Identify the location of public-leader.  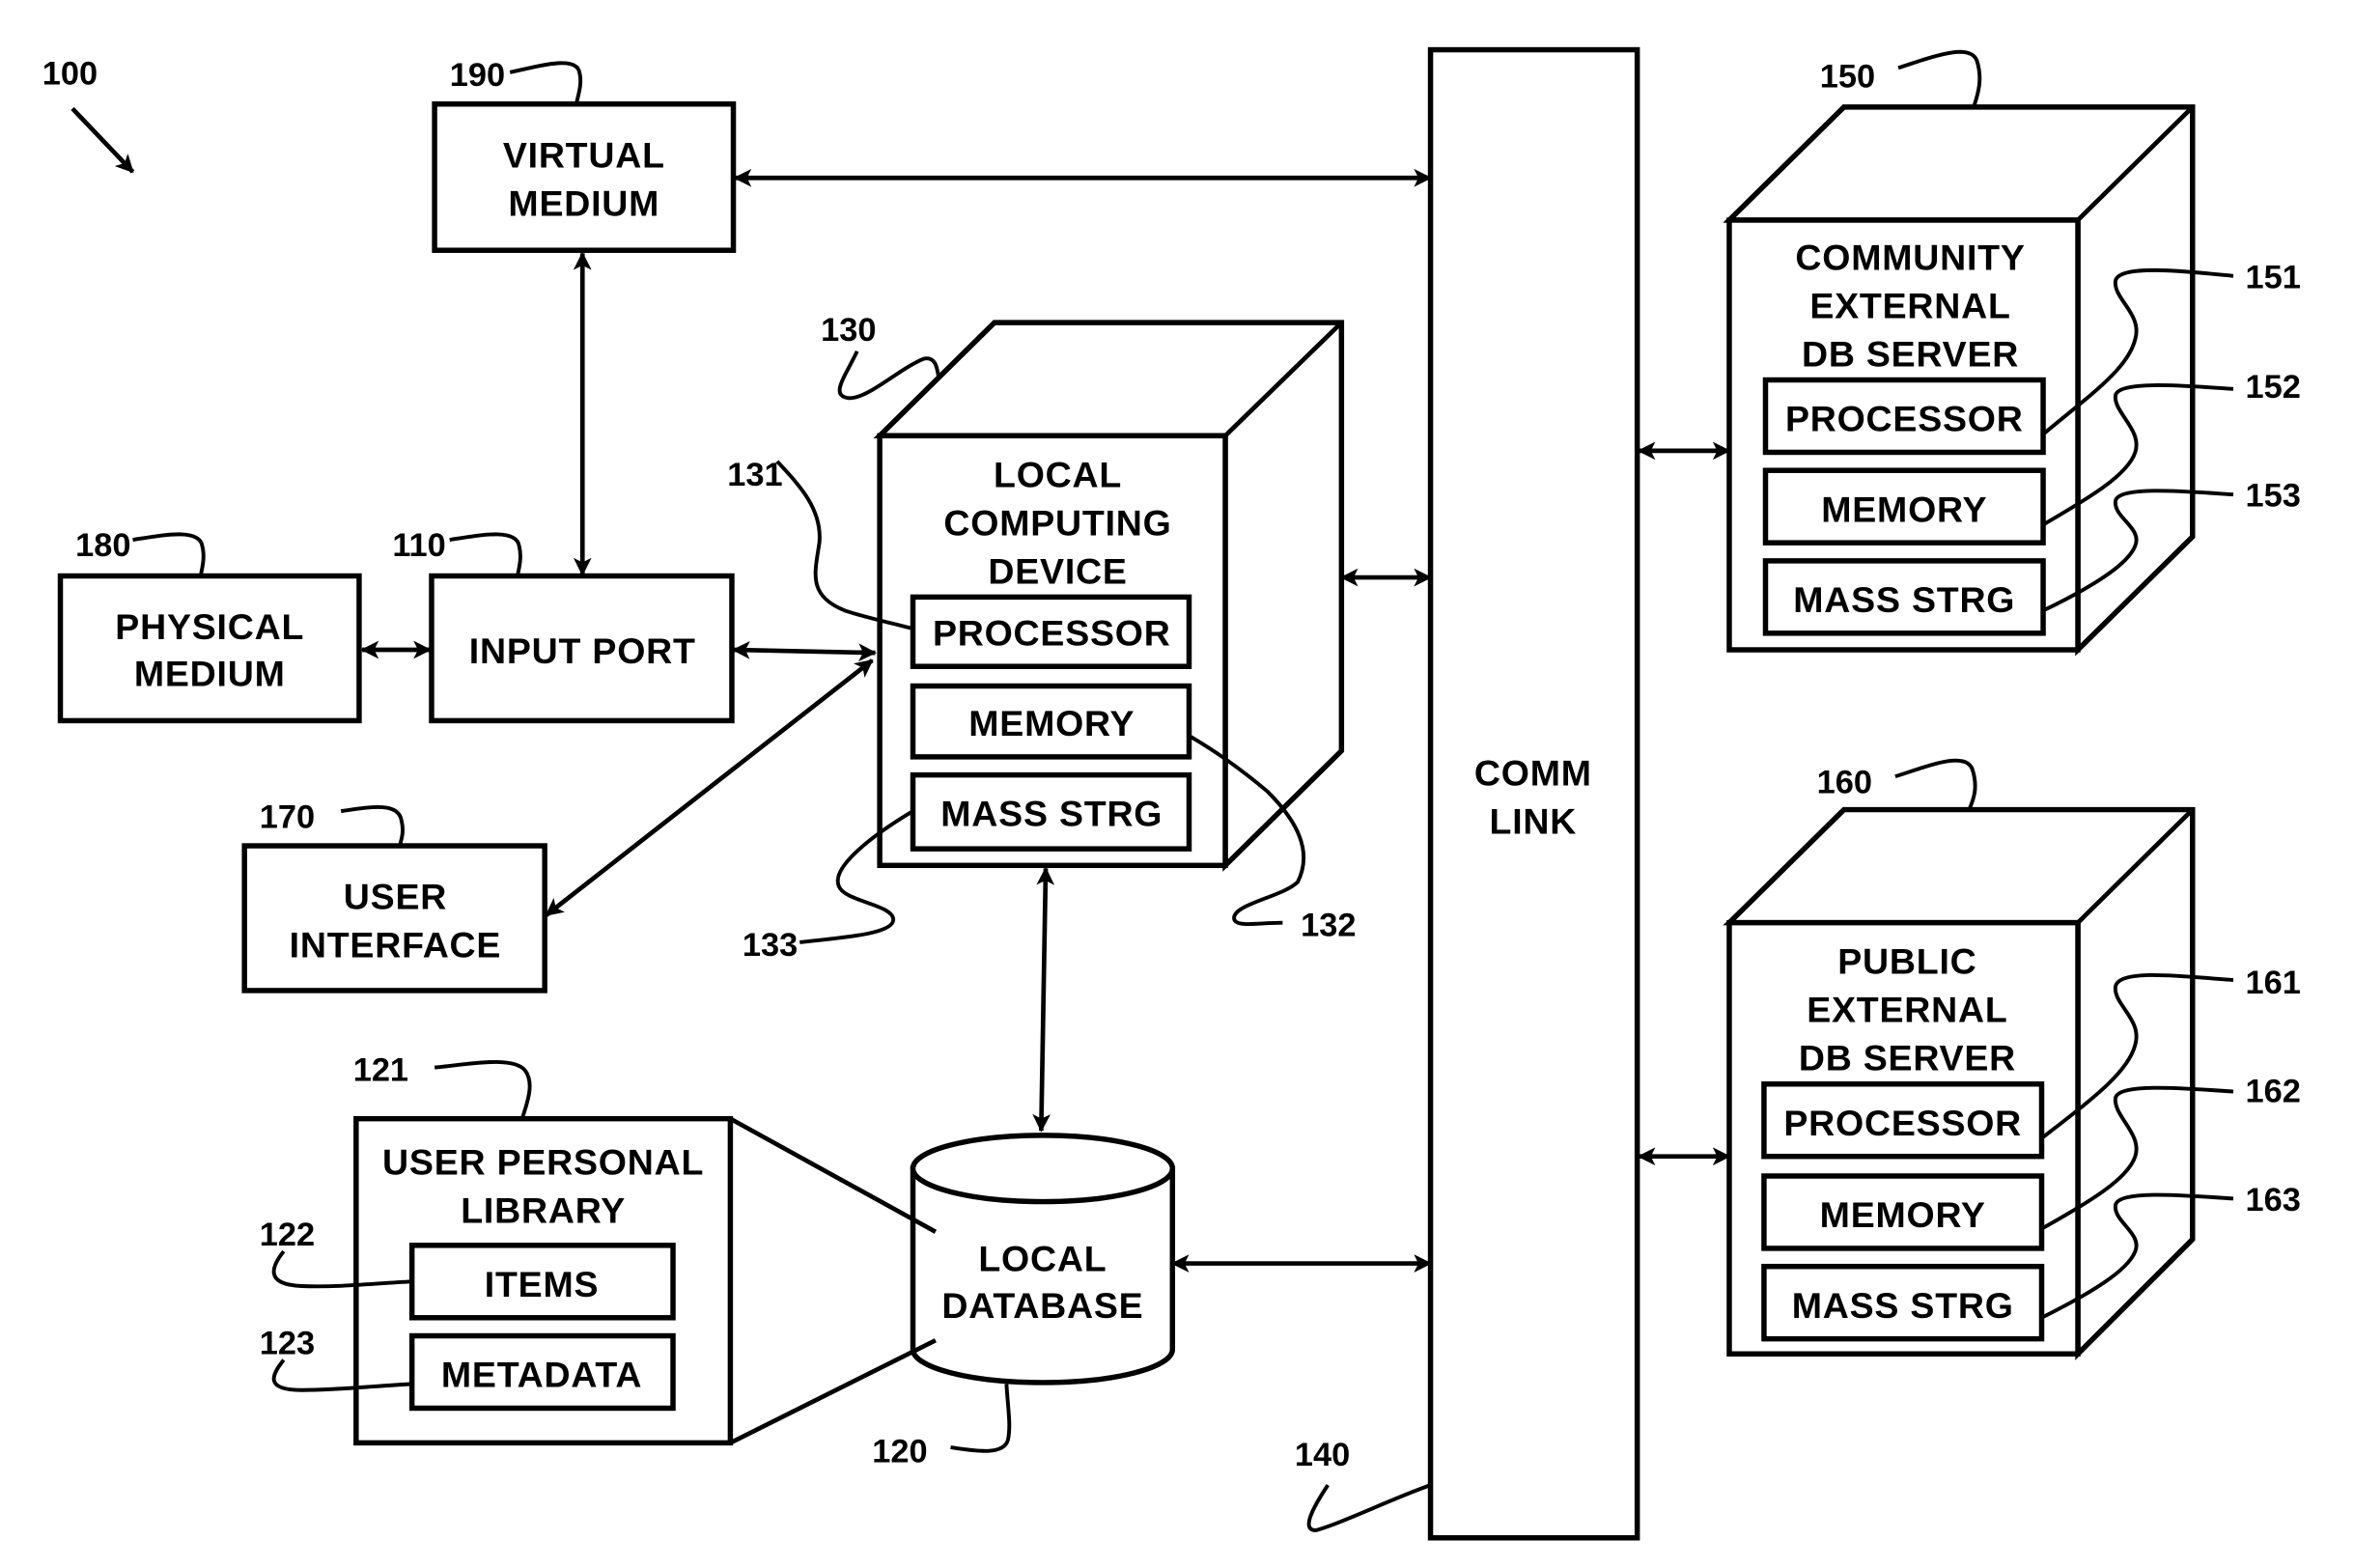
(1935, 785).